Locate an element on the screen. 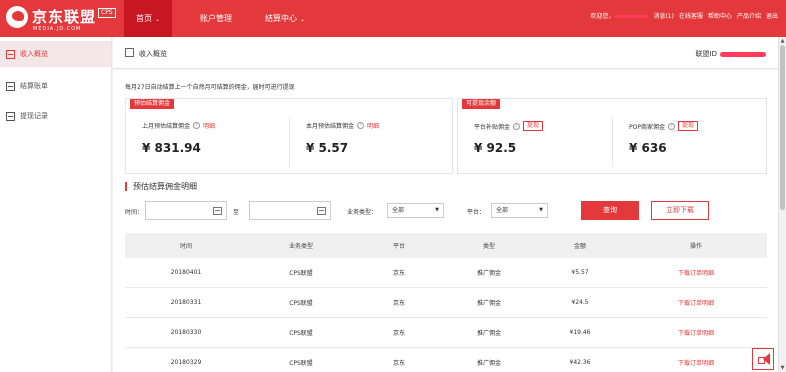 Image resolution: width=786 pixels, height=372 pixels. this-month-estimate: 本月预估结算佣金 ? 明细 ¥ 5.57 is located at coordinates (370, 142).